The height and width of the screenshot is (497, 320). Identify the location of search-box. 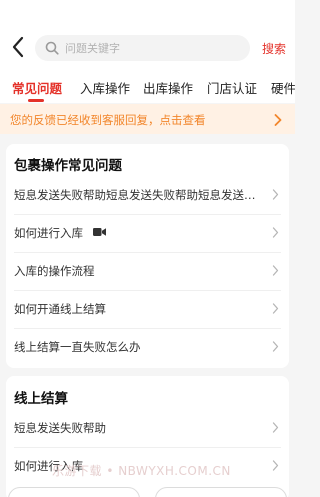
(142, 48).